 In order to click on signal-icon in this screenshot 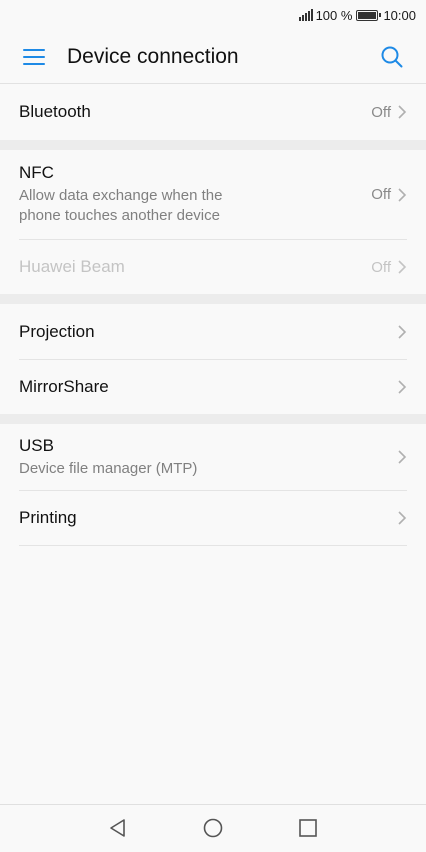, I will do `click(305, 15)`.